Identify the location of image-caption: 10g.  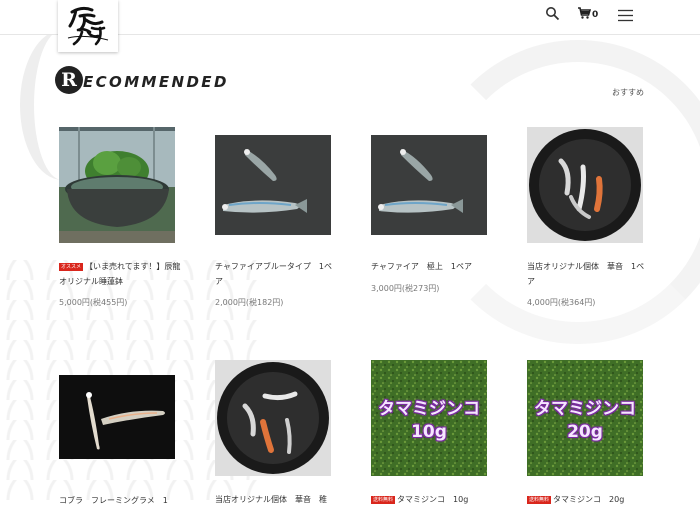
(429, 432).